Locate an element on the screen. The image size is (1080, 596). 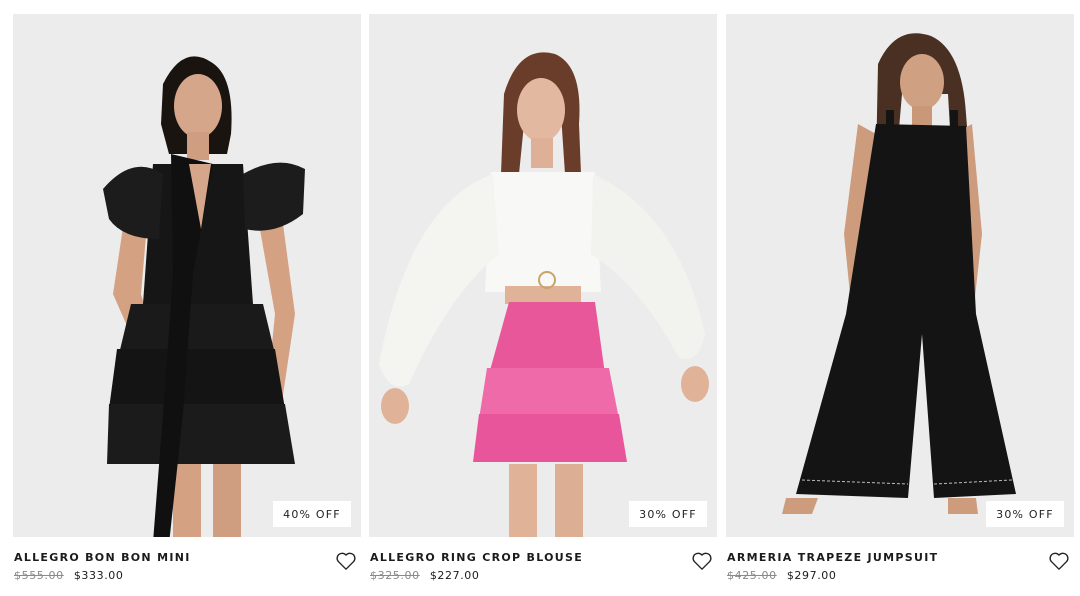
original-price: $325.00 is located at coordinates (395, 575).